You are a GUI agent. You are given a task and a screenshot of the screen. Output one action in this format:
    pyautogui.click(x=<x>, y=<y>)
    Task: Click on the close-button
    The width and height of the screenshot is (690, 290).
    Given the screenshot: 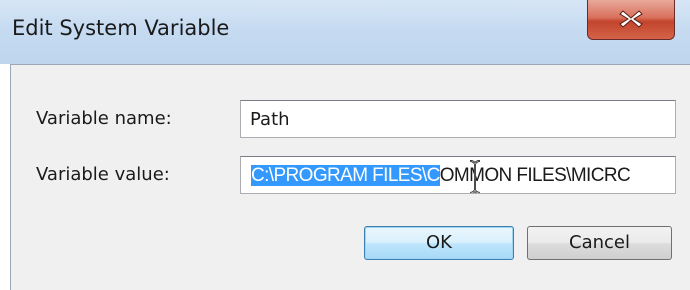 What is the action you would take?
    pyautogui.click(x=631, y=20)
    